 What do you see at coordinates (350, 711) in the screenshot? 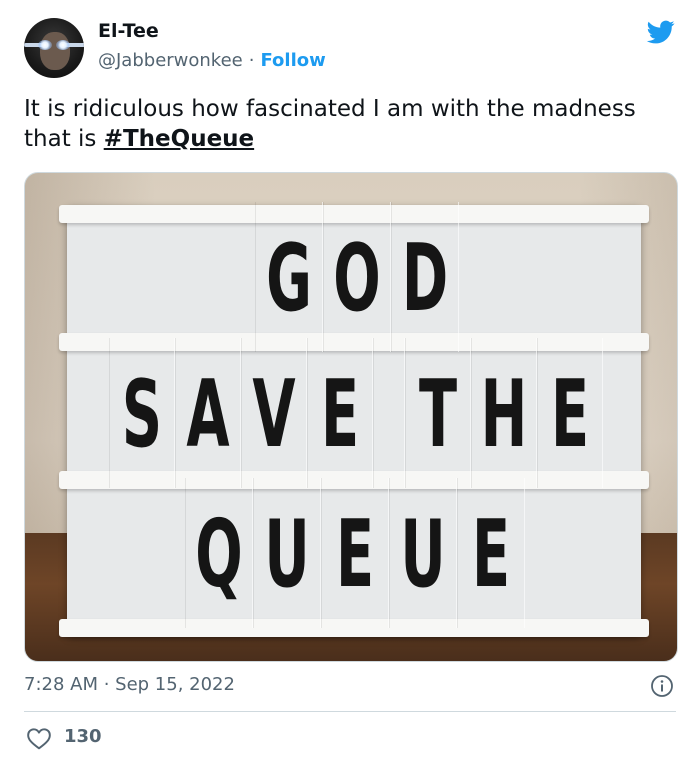
I see `divider` at bounding box center [350, 711].